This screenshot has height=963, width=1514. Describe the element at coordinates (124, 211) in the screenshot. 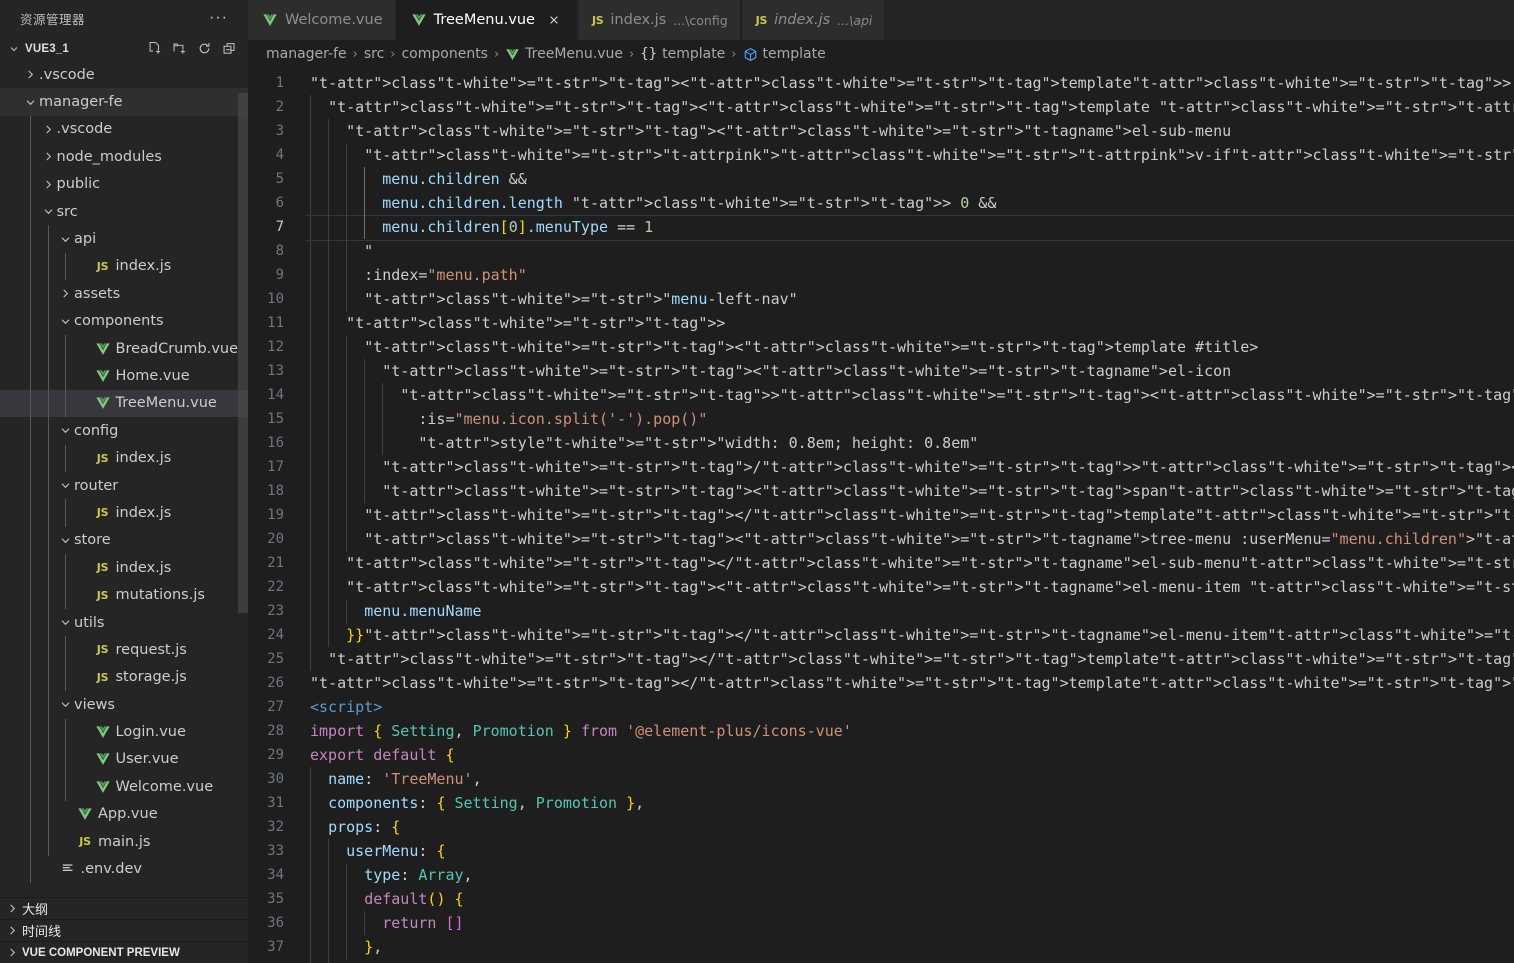

I see `tree-folder-row: src` at that location.